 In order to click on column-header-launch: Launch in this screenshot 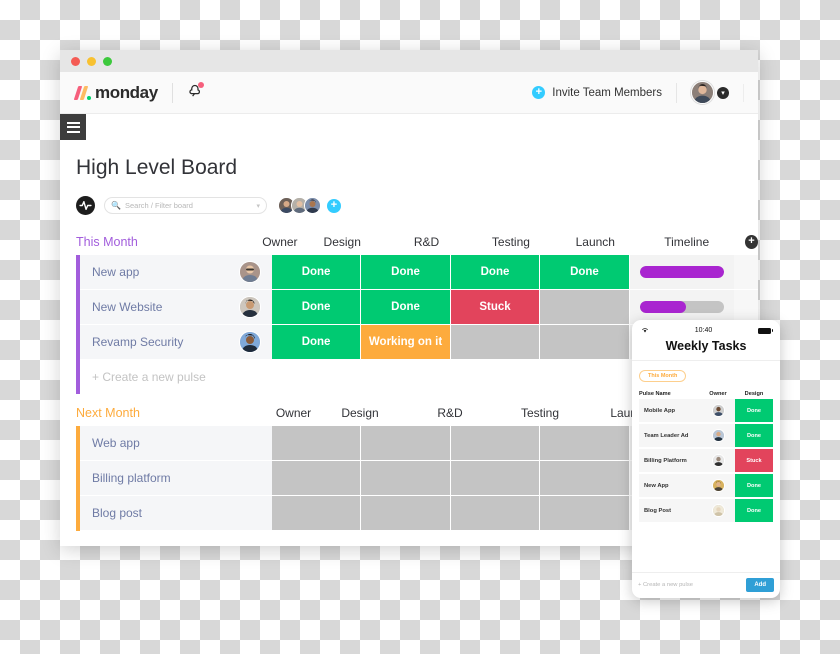, I will do `click(595, 242)`.